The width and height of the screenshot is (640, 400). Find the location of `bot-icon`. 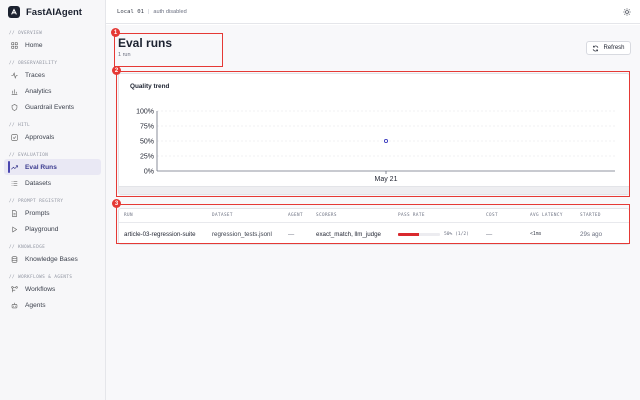

bot-icon is located at coordinates (14, 305).